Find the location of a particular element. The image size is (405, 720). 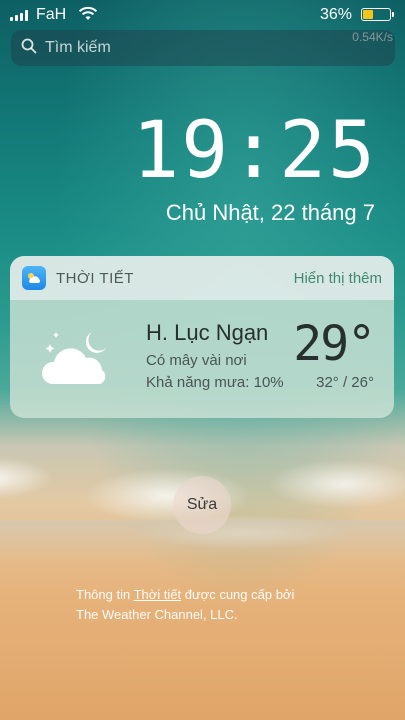

lock-date: Chủ Nhật, 22 tháng 7 is located at coordinates (270, 212).